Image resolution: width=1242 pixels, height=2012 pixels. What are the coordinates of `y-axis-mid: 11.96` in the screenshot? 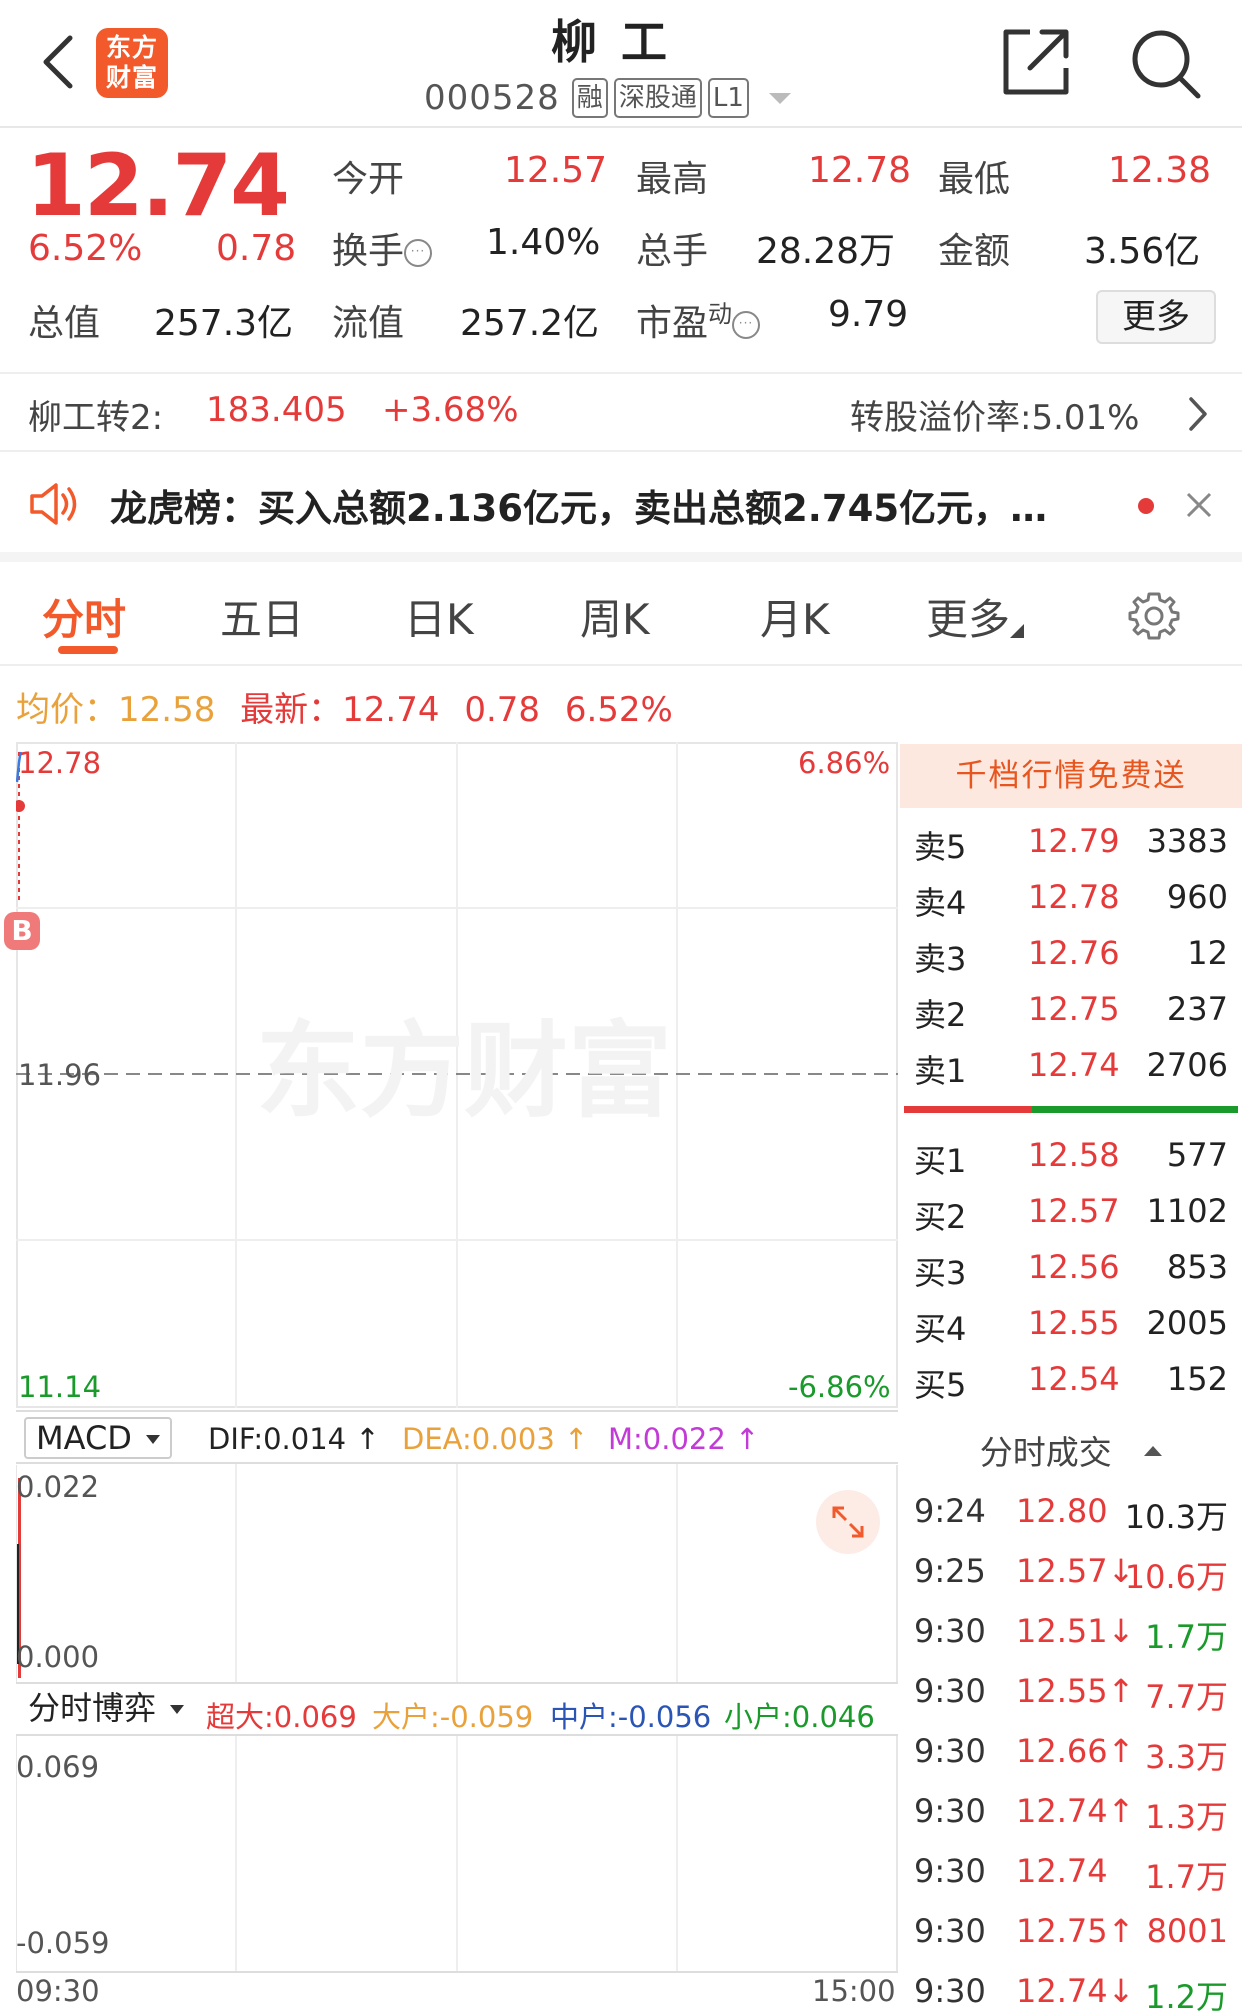 It's located at (60, 1075).